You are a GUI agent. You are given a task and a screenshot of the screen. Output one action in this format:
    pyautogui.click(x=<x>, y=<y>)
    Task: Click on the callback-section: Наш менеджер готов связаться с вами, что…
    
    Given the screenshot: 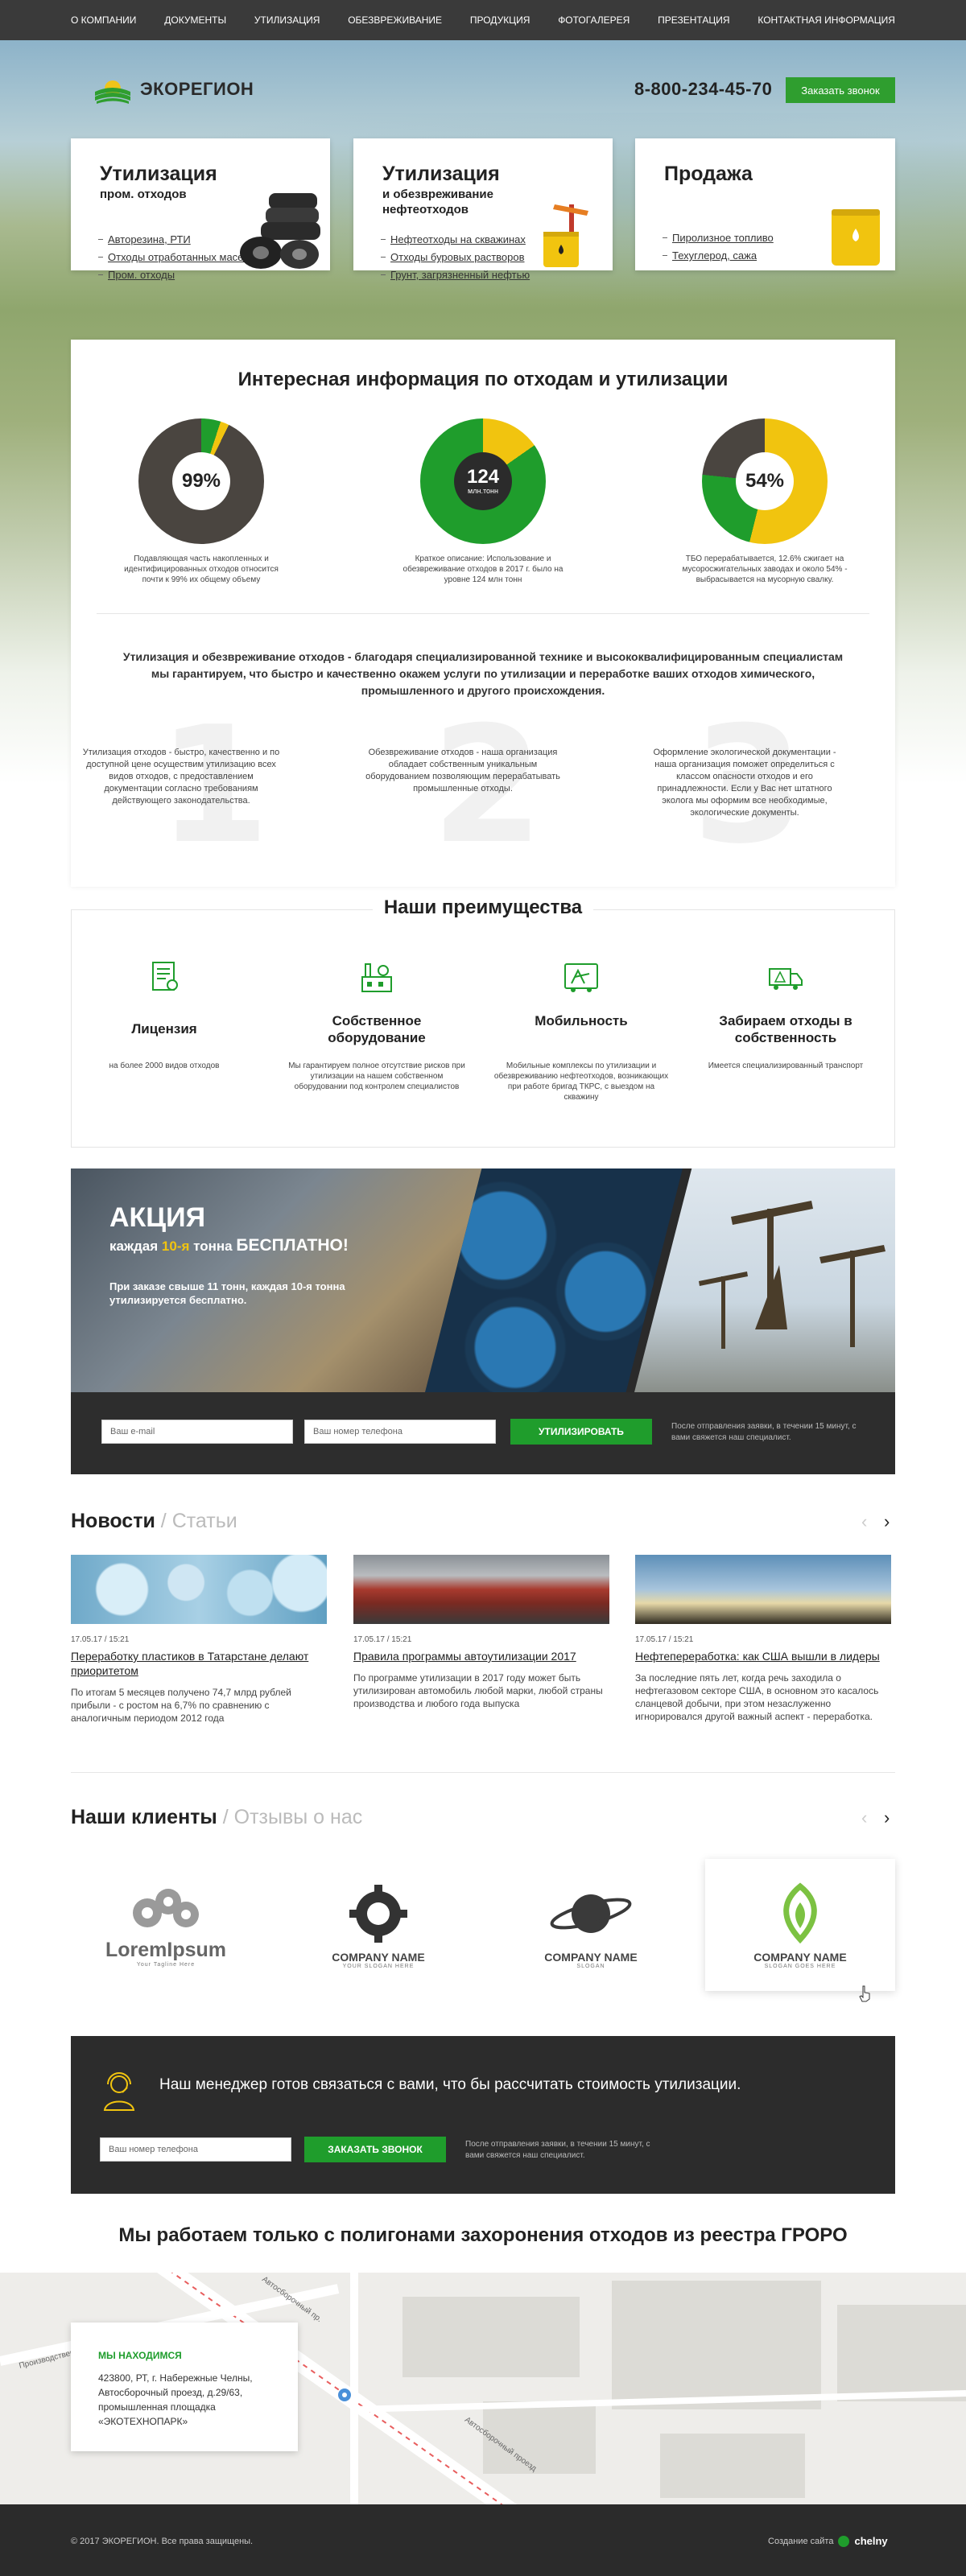 What is the action you would take?
    pyautogui.click(x=483, y=2115)
    